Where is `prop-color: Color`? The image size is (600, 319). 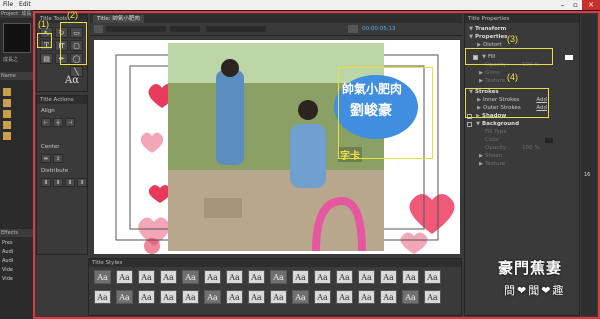 prop-color: Color is located at coordinates (522, 140).